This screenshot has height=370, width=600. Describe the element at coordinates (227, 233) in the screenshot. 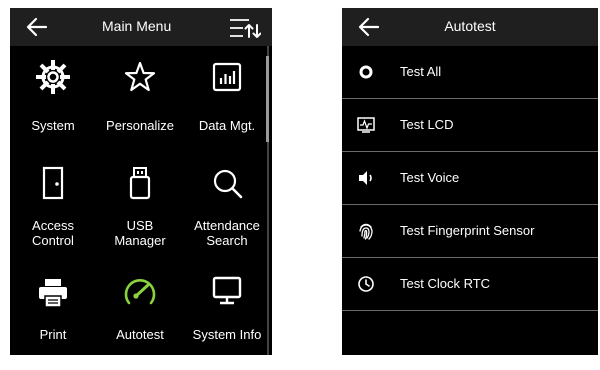

I see `menu-item-label: Attendance Search` at that location.